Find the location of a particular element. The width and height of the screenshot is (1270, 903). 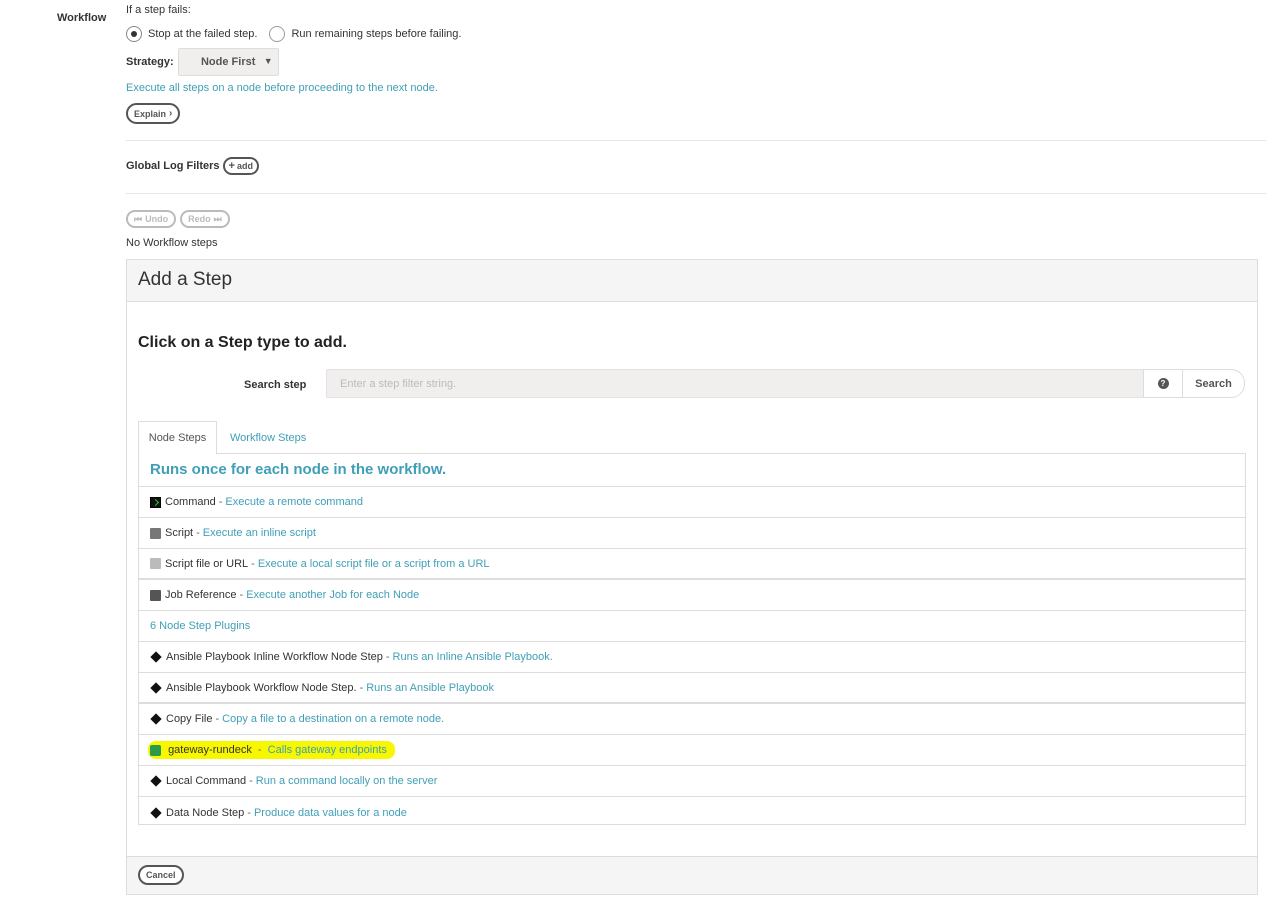

redo-button: Redo ⏭ is located at coordinates (205, 219).